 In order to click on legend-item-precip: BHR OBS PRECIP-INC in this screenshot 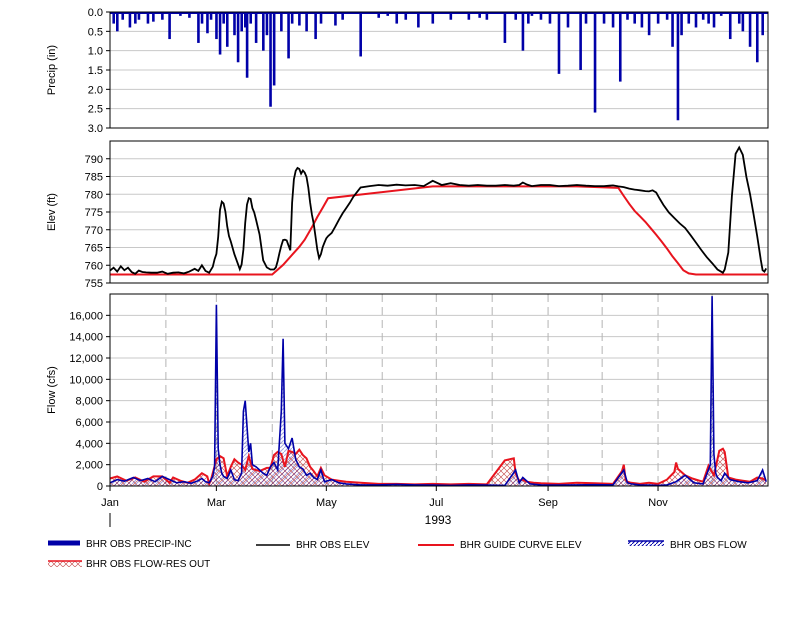, I will do `click(120, 544)`.